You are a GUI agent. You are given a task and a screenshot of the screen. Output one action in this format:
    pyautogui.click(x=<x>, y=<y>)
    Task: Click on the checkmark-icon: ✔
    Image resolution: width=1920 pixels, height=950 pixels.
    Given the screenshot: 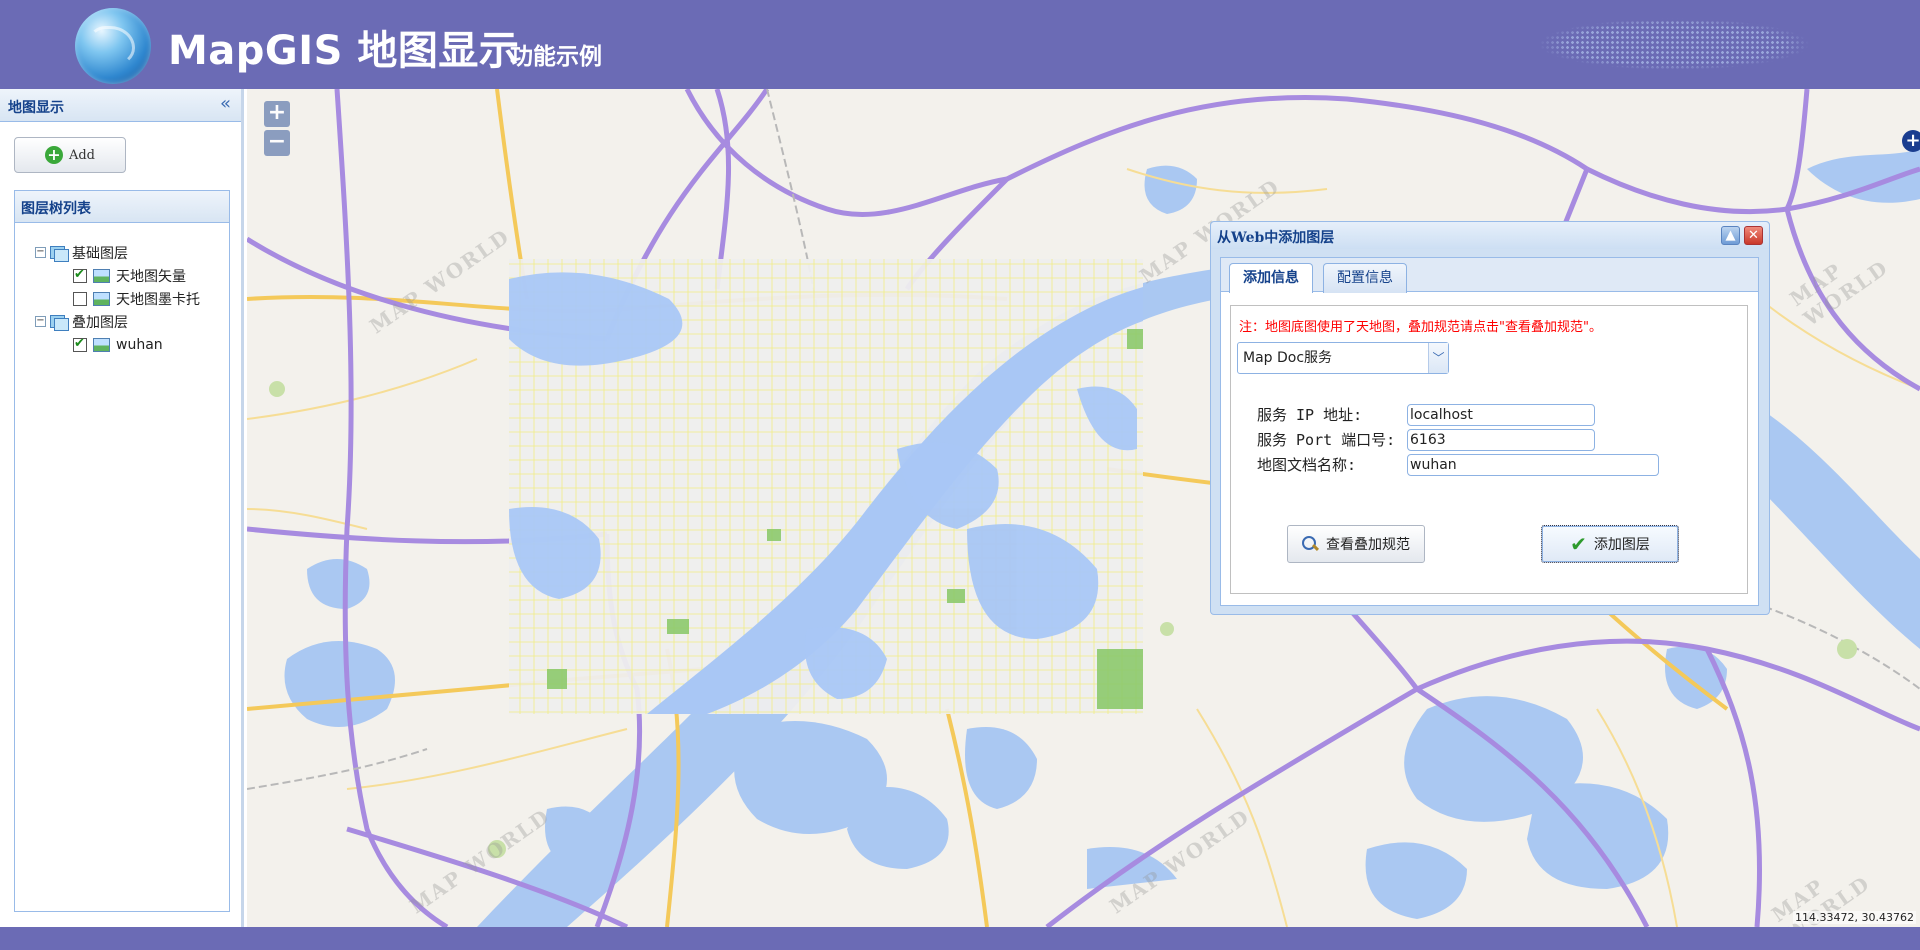 What is the action you would take?
    pyautogui.click(x=1578, y=544)
    